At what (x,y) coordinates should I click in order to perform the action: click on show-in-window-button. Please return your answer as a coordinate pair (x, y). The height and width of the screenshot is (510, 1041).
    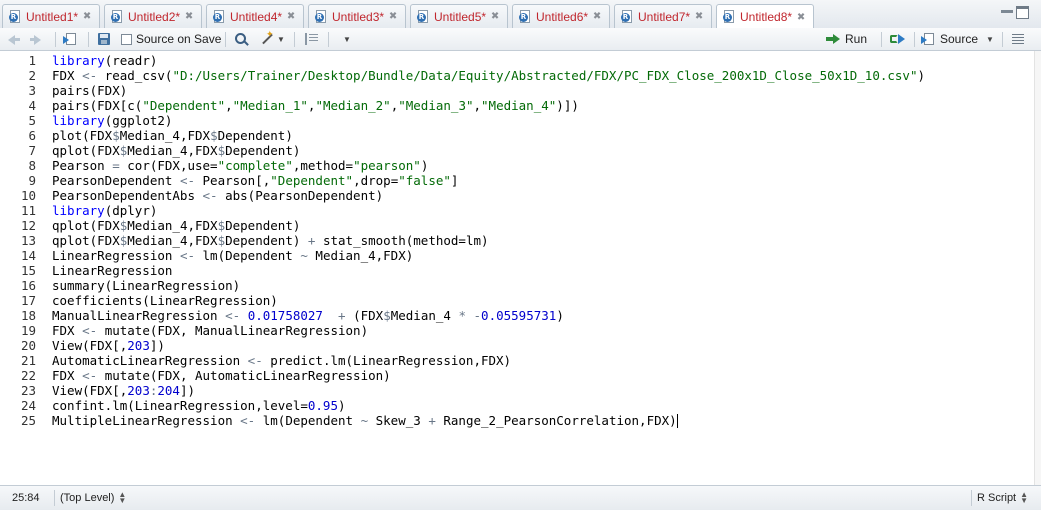
    Looking at the image, I should click on (70, 39).